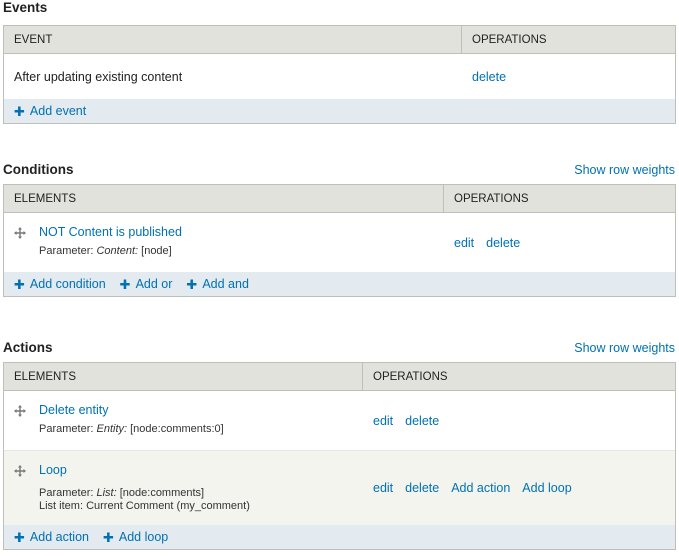  Describe the element at coordinates (383, 488) in the screenshot. I see `edit-loop-link: edit` at that location.